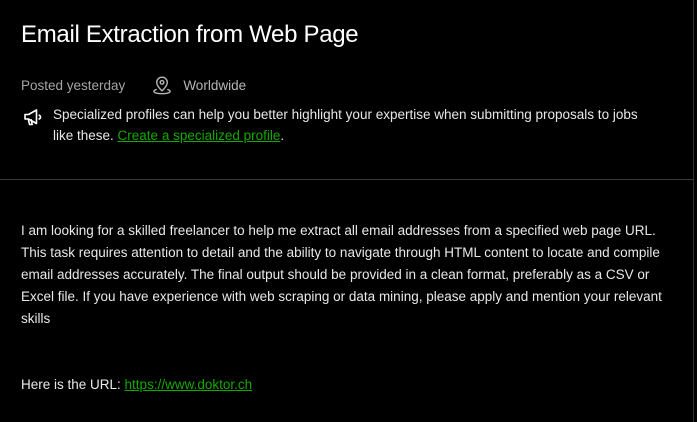 Image resolution: width=697 pixels, height=422 pixels. I want to click on job-location: Worldwide, so click(199, 85).